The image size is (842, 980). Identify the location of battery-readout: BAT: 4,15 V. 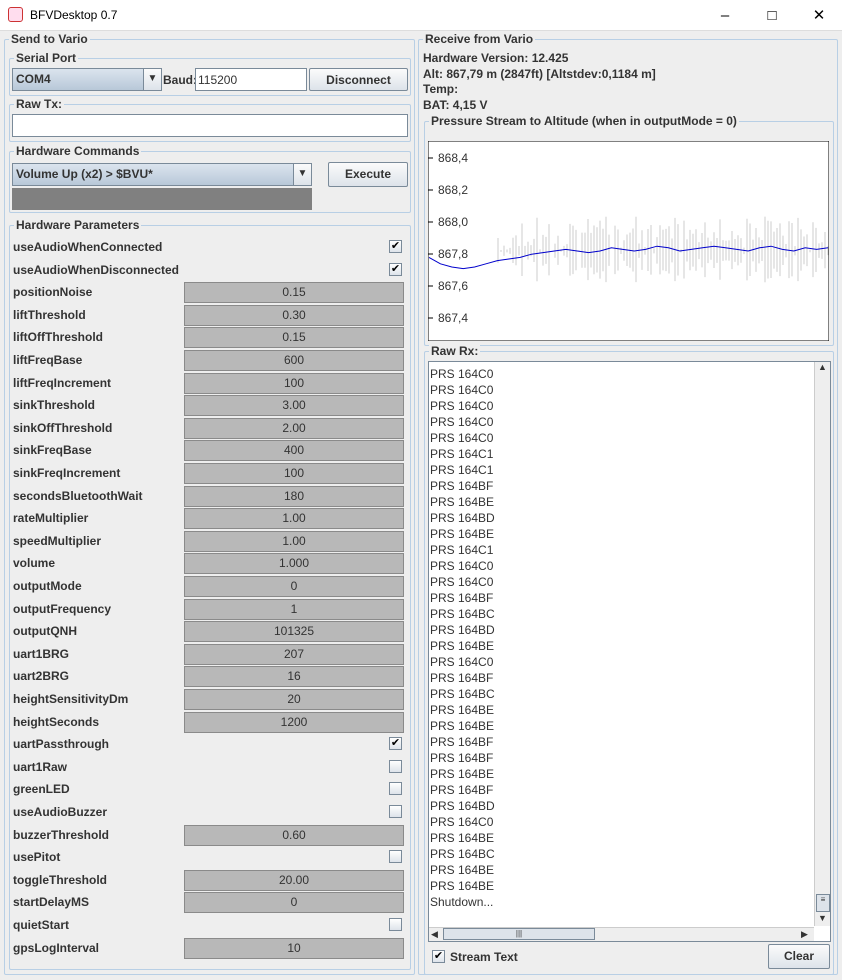
(455, 105).